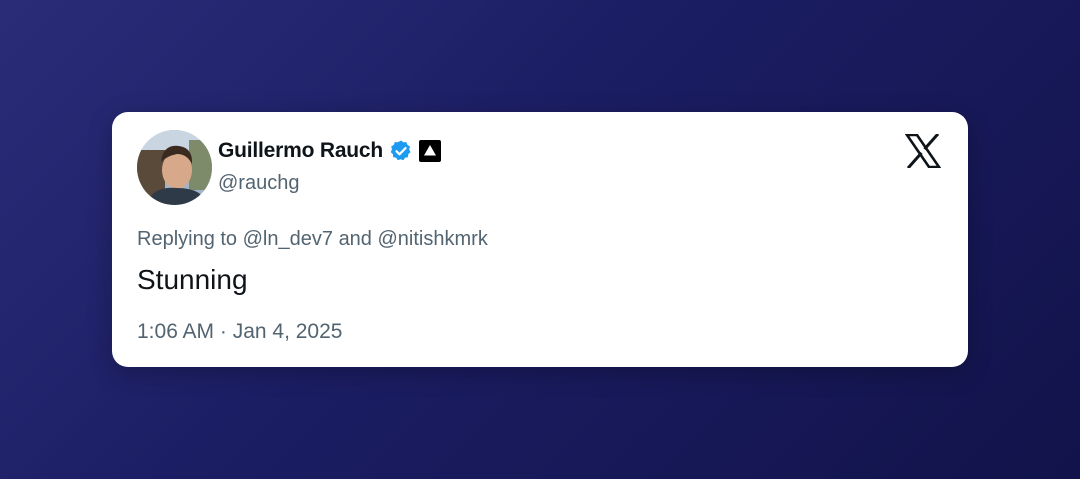 The height and width of the screenshot is (479, 1080). I want to click on tweet-text: Stunning, so click(192, 279).